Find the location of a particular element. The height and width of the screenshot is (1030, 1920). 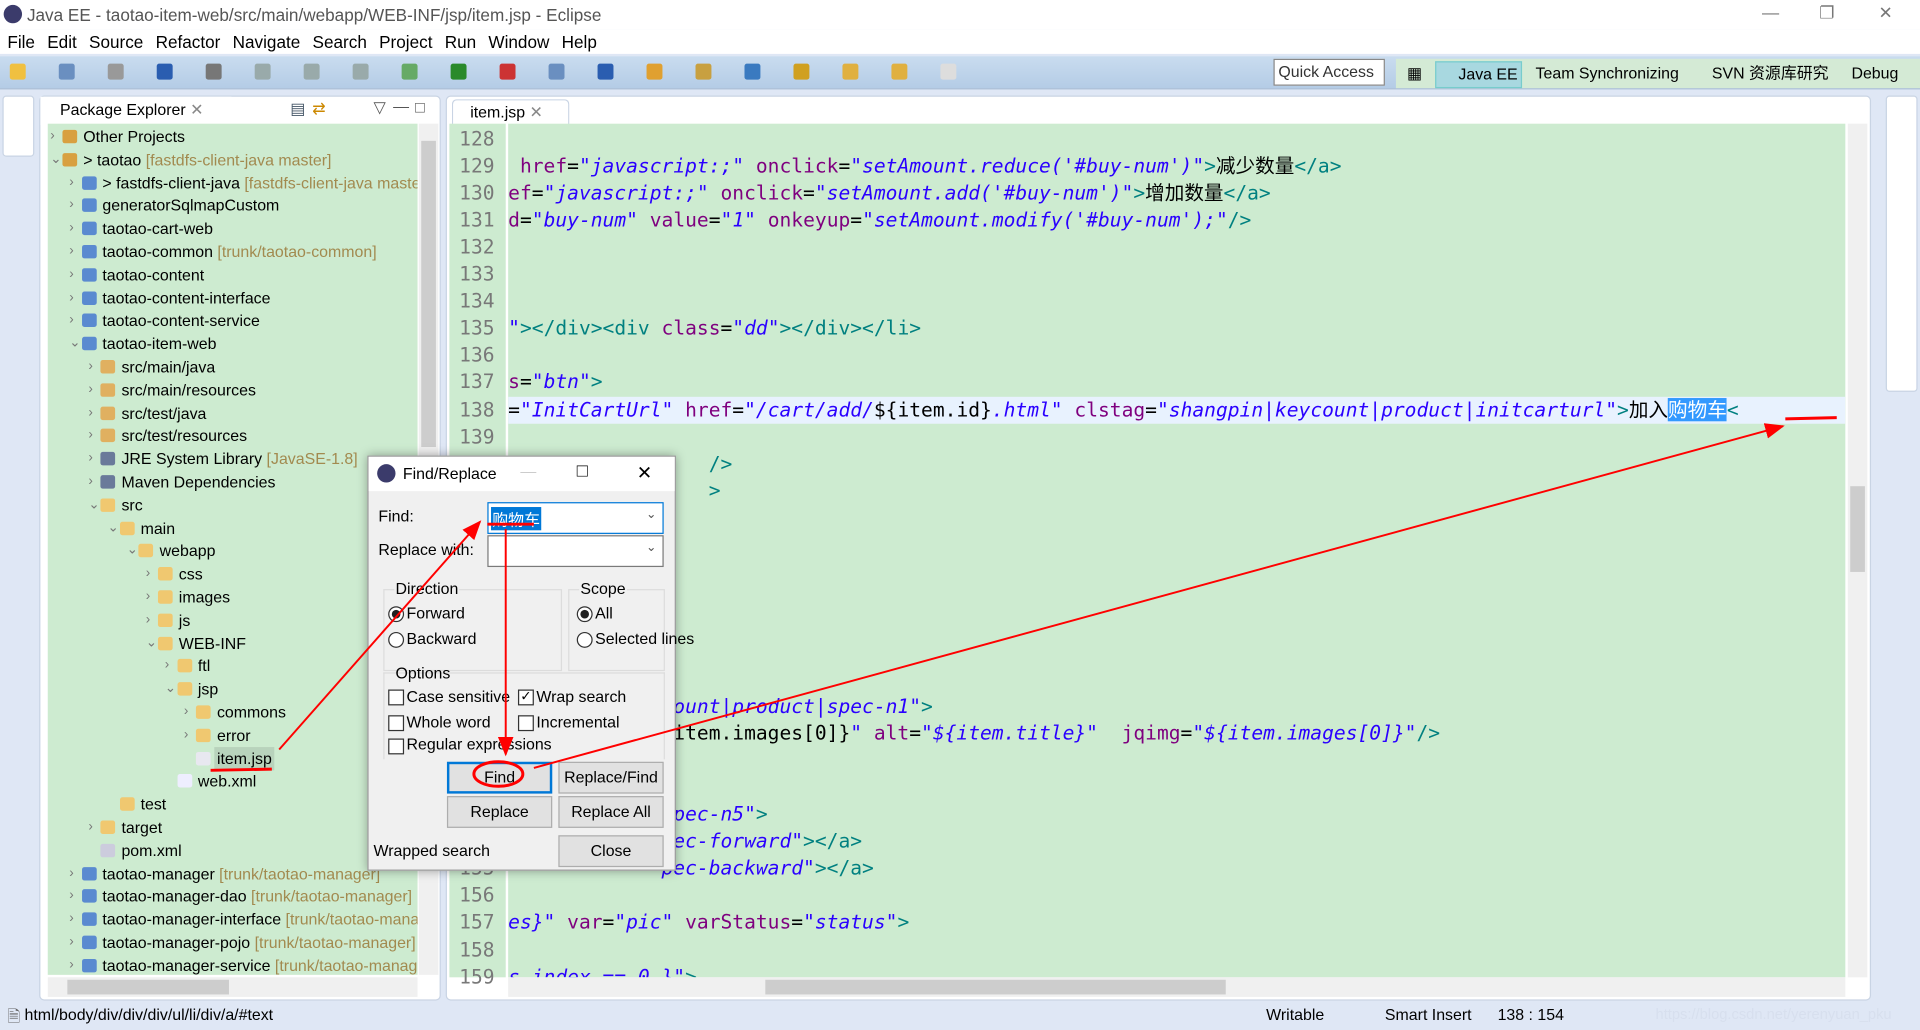

wrap-search-checkbox: ✓ is located at coordinates (525, 697).